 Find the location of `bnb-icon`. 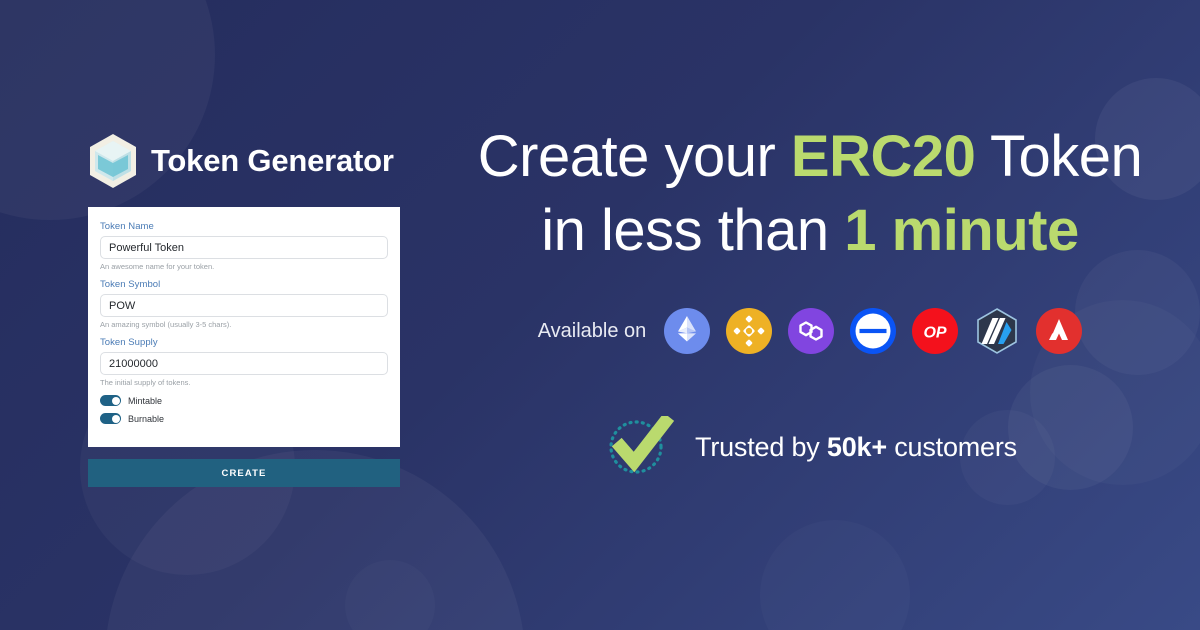

bnb-icon is located at coordinates (749, 331).